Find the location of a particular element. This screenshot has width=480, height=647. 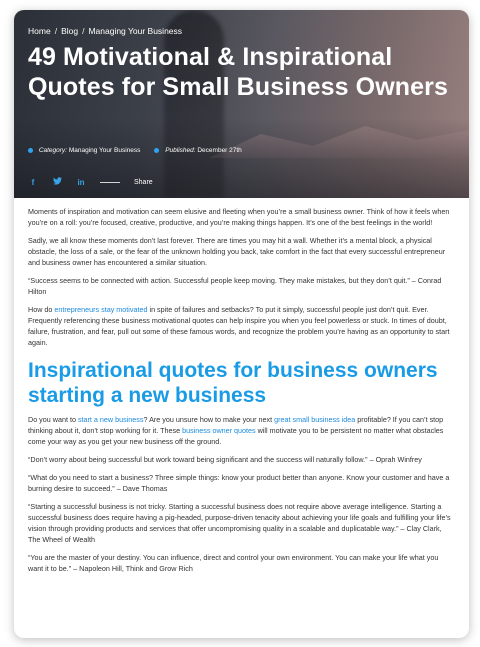

business-idea-link: great small business idea is located at coordinates (314, 419).